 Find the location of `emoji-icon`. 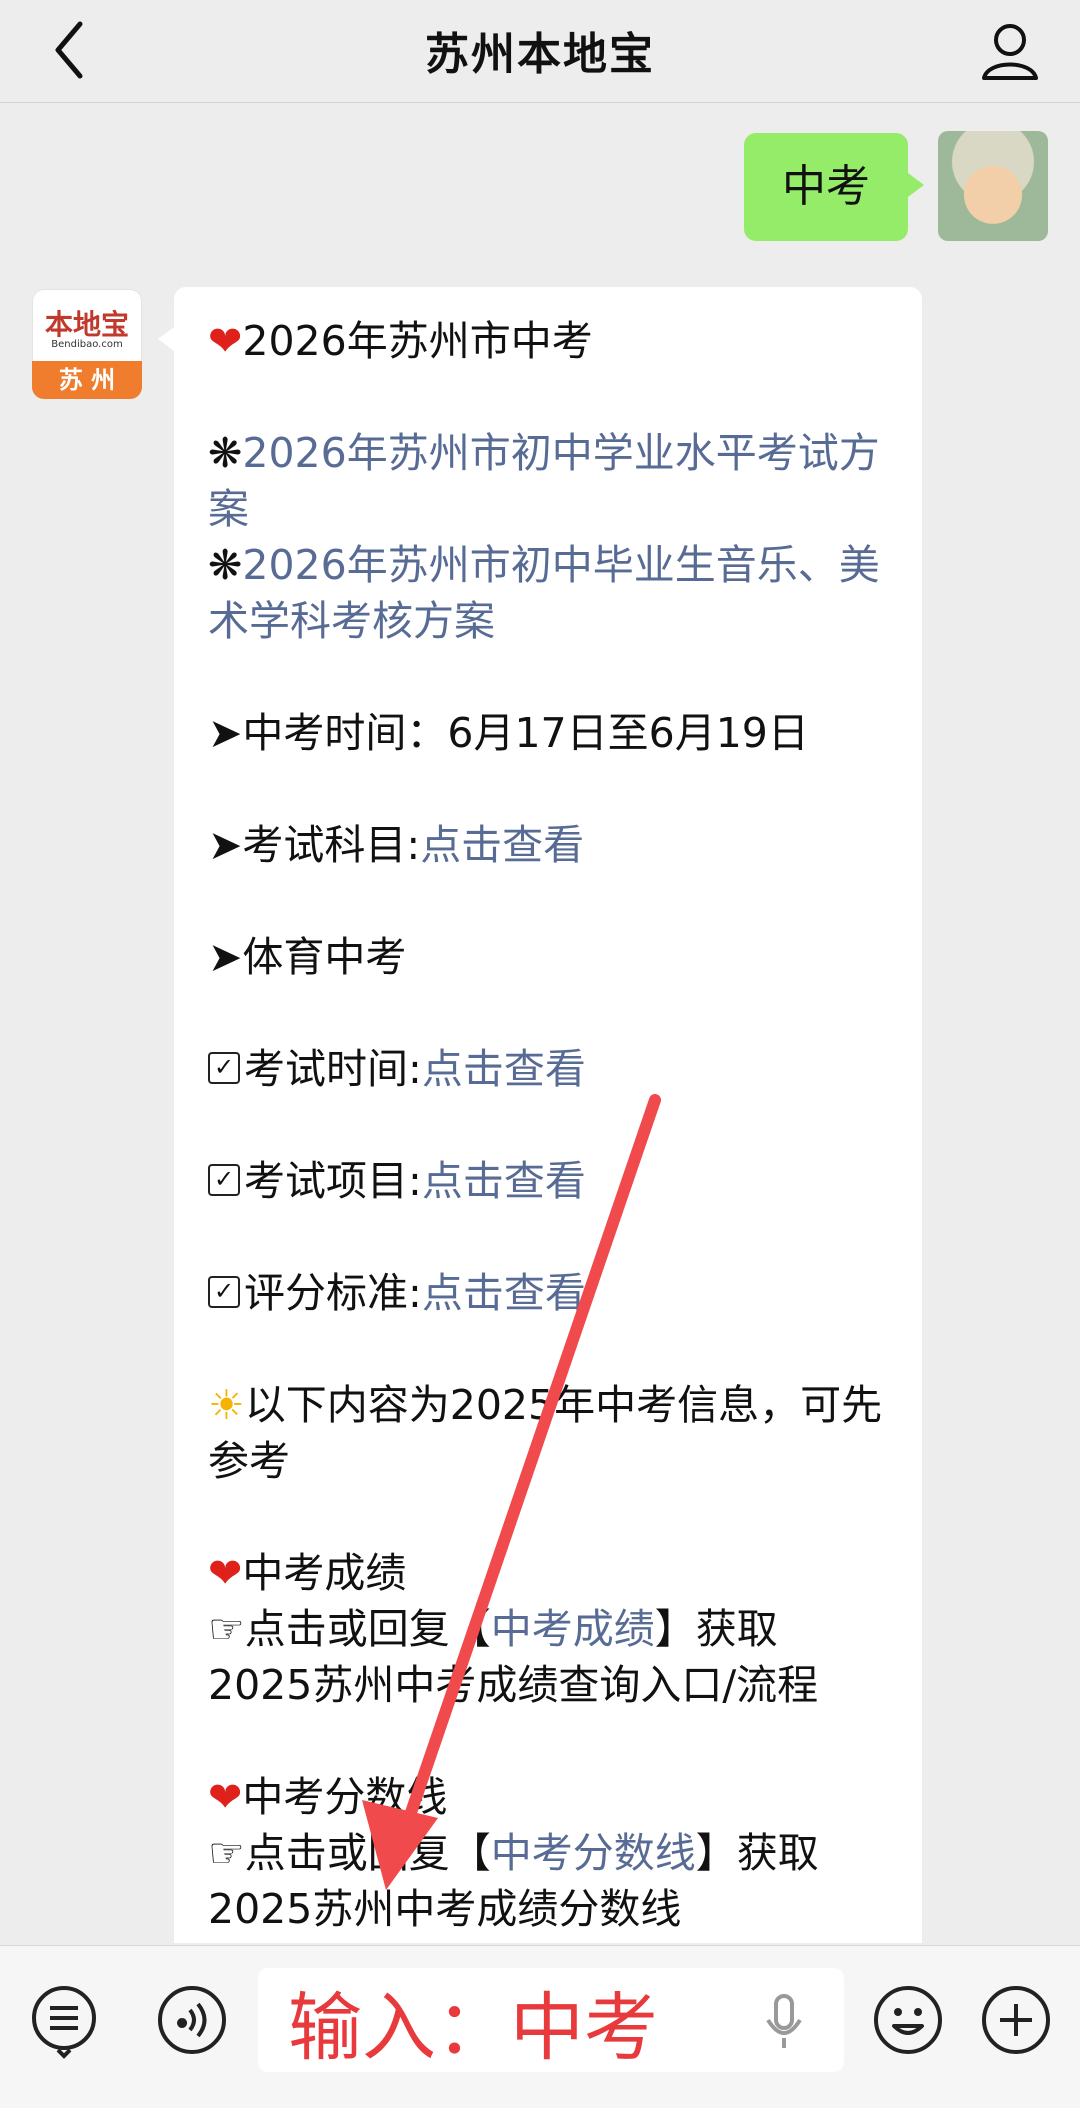

emoji-icon is located at coordinates (908, 2020).